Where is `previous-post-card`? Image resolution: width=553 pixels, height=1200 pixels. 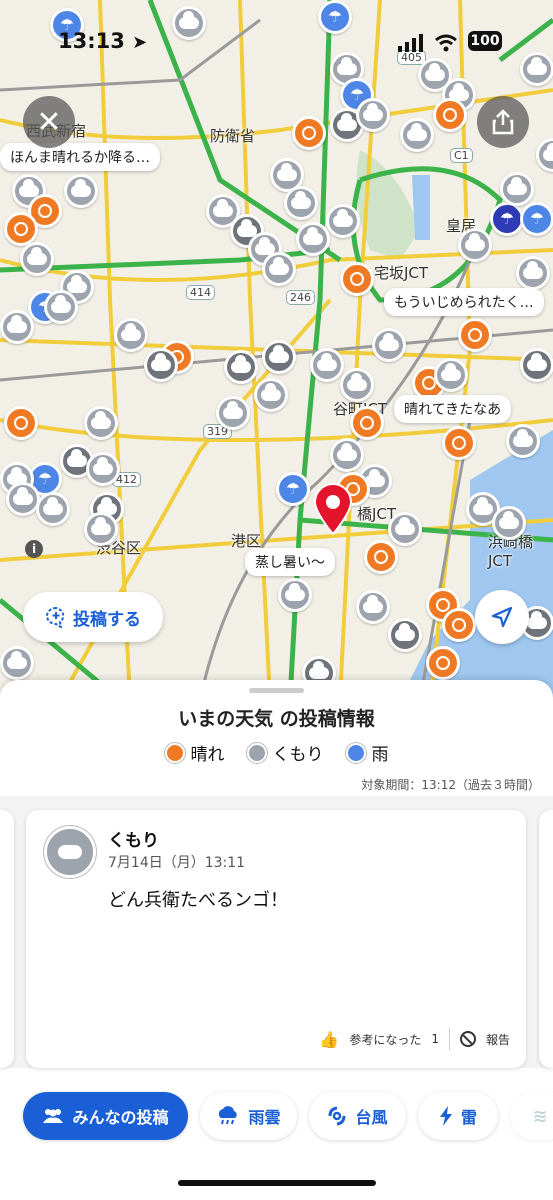 previous-post-card is located at coordinates (7, 939).